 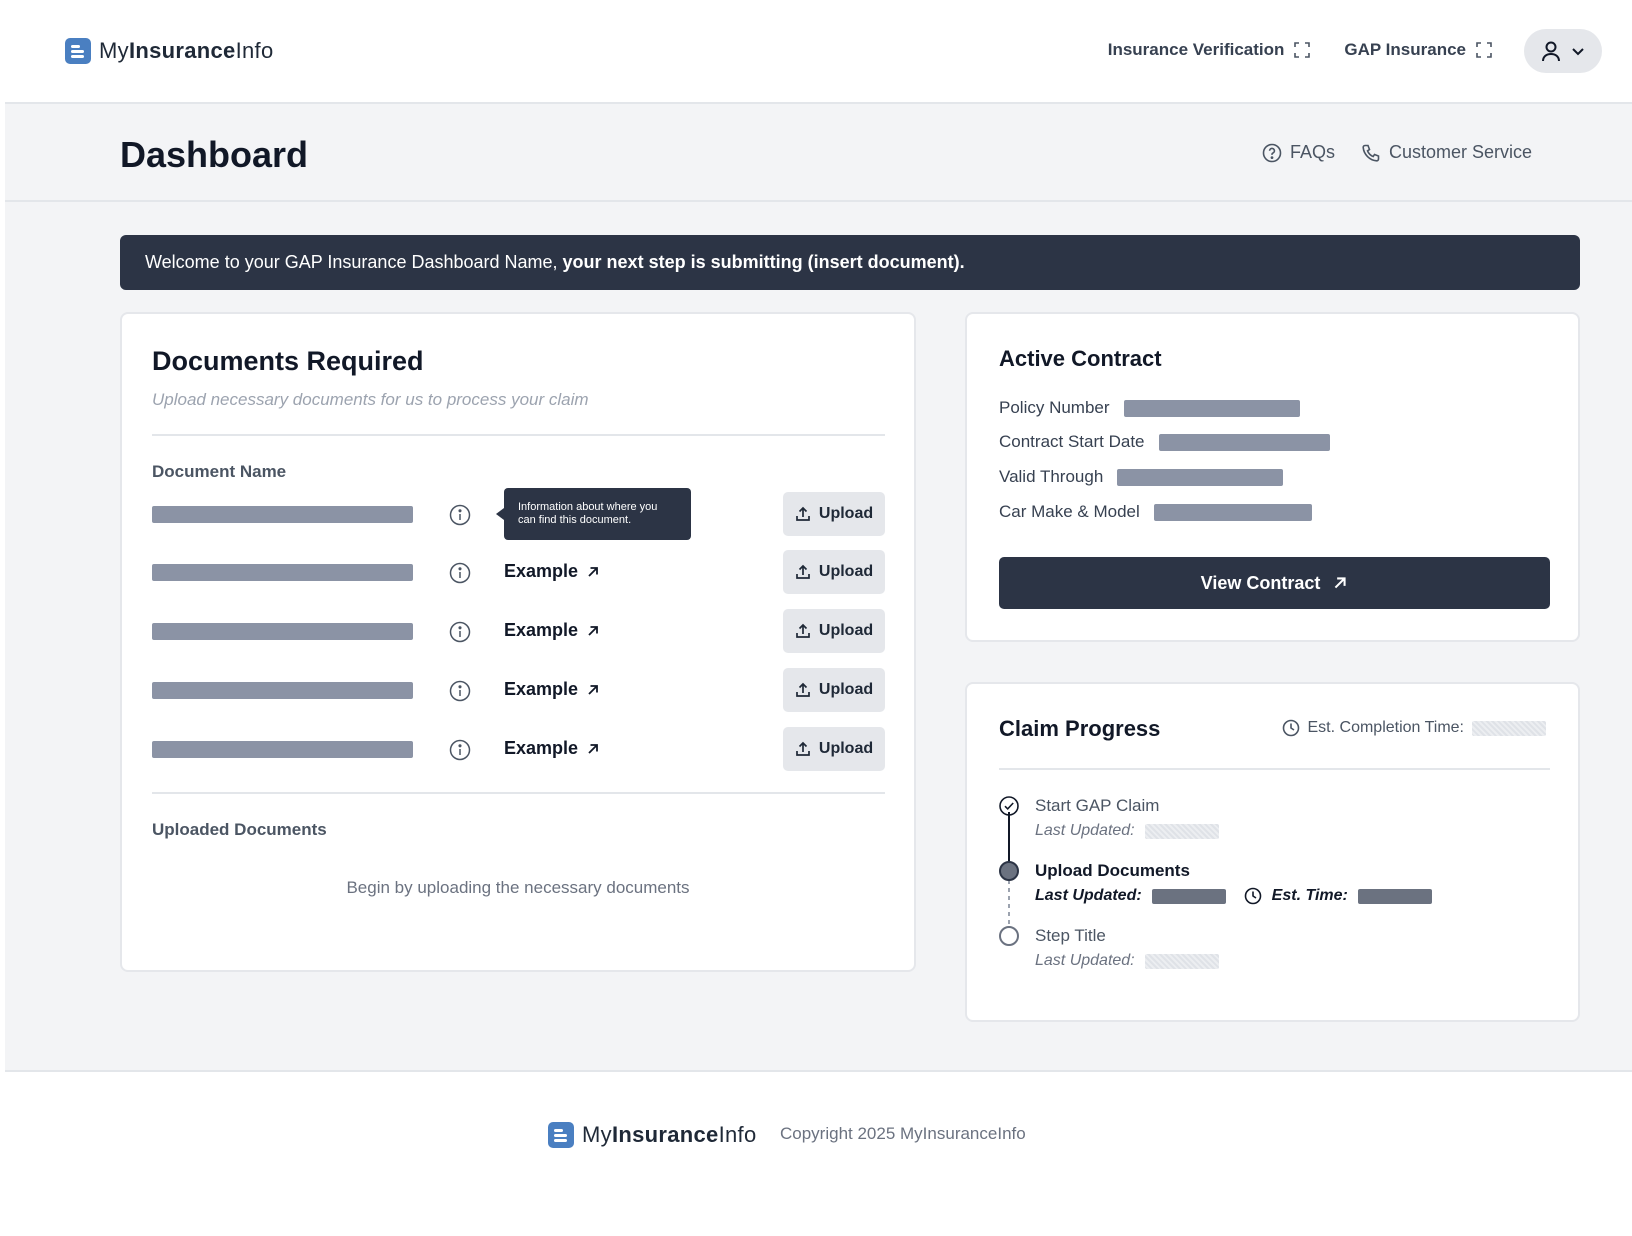 I want to click on est-completion-label: Est. Completion Time:, so click(x=1386, y=727).